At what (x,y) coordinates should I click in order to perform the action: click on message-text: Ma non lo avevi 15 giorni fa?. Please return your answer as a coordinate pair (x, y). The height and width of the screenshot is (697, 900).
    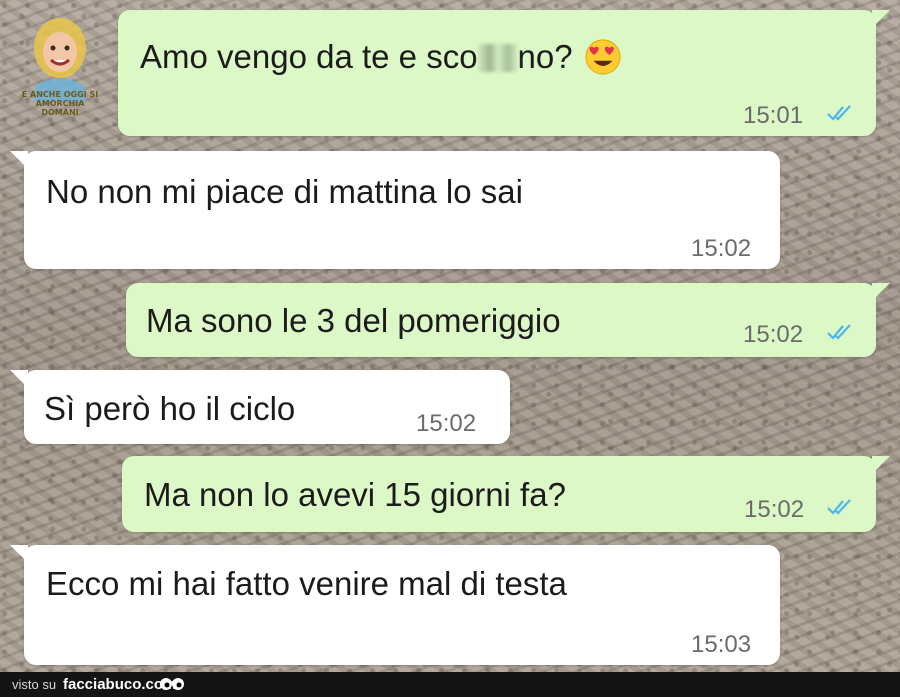
    Looking at the image, I should click on (355, 494).